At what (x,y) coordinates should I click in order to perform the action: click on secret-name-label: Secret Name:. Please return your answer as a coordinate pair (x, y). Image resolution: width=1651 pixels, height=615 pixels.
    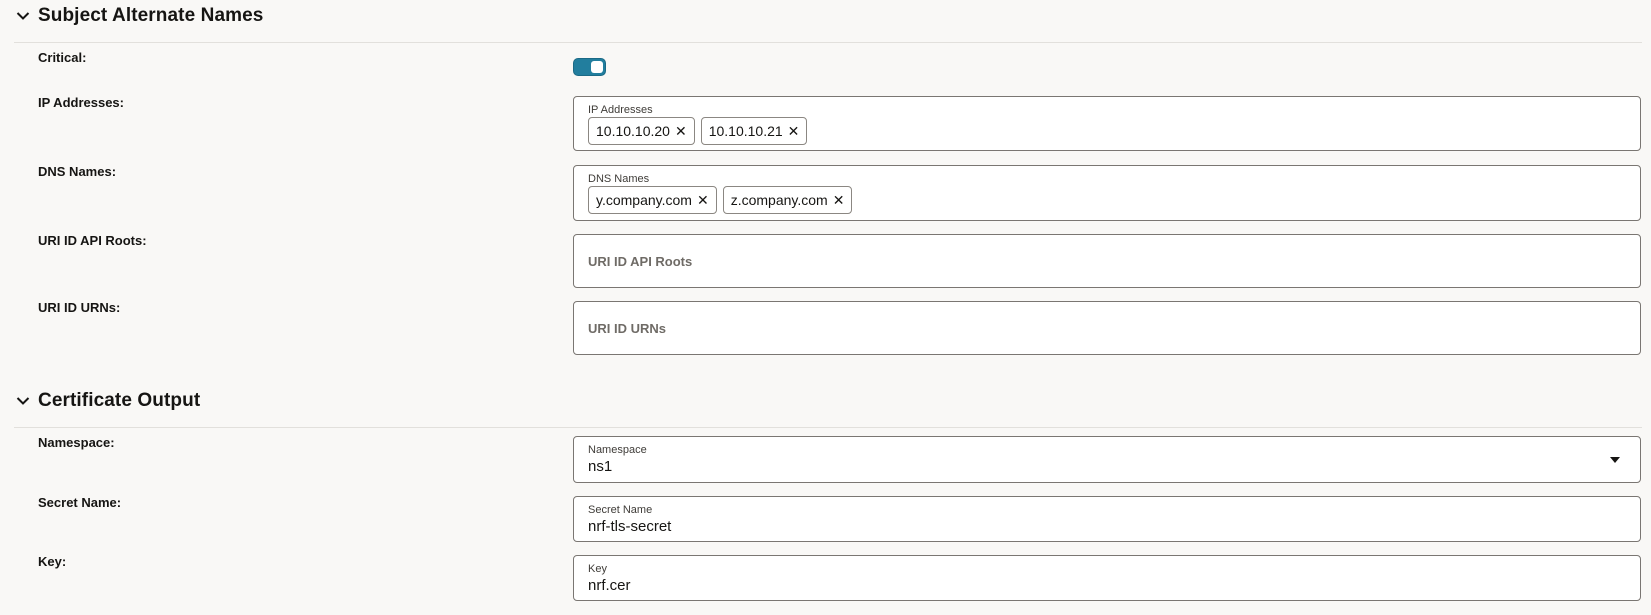
    Looking at the image, I should click on (80, 502).